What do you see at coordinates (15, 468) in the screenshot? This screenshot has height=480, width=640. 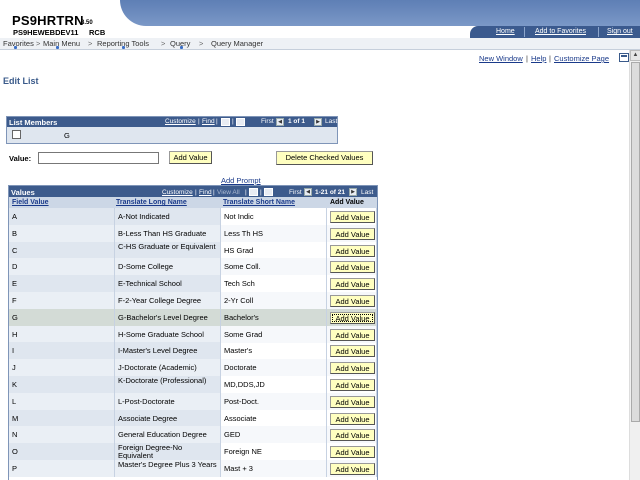 I see `field-value-cell-text: P` at bounding box center [15, 468].